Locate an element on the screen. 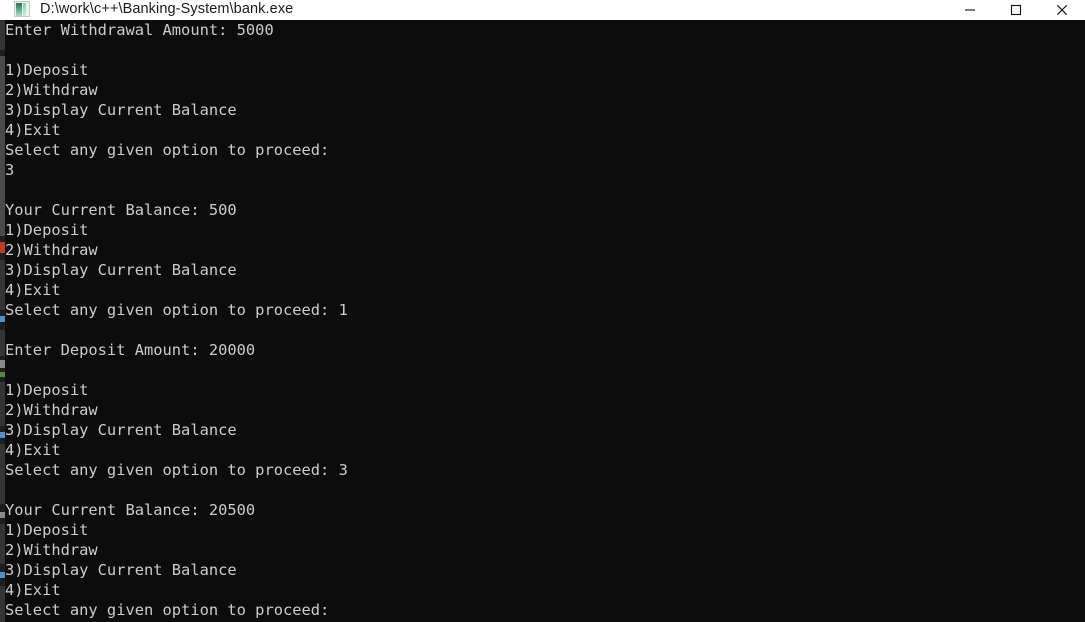 The height and width of the screenshot is (622, 1085). scrollbar-marker-added is located at coordinates (2, 374).